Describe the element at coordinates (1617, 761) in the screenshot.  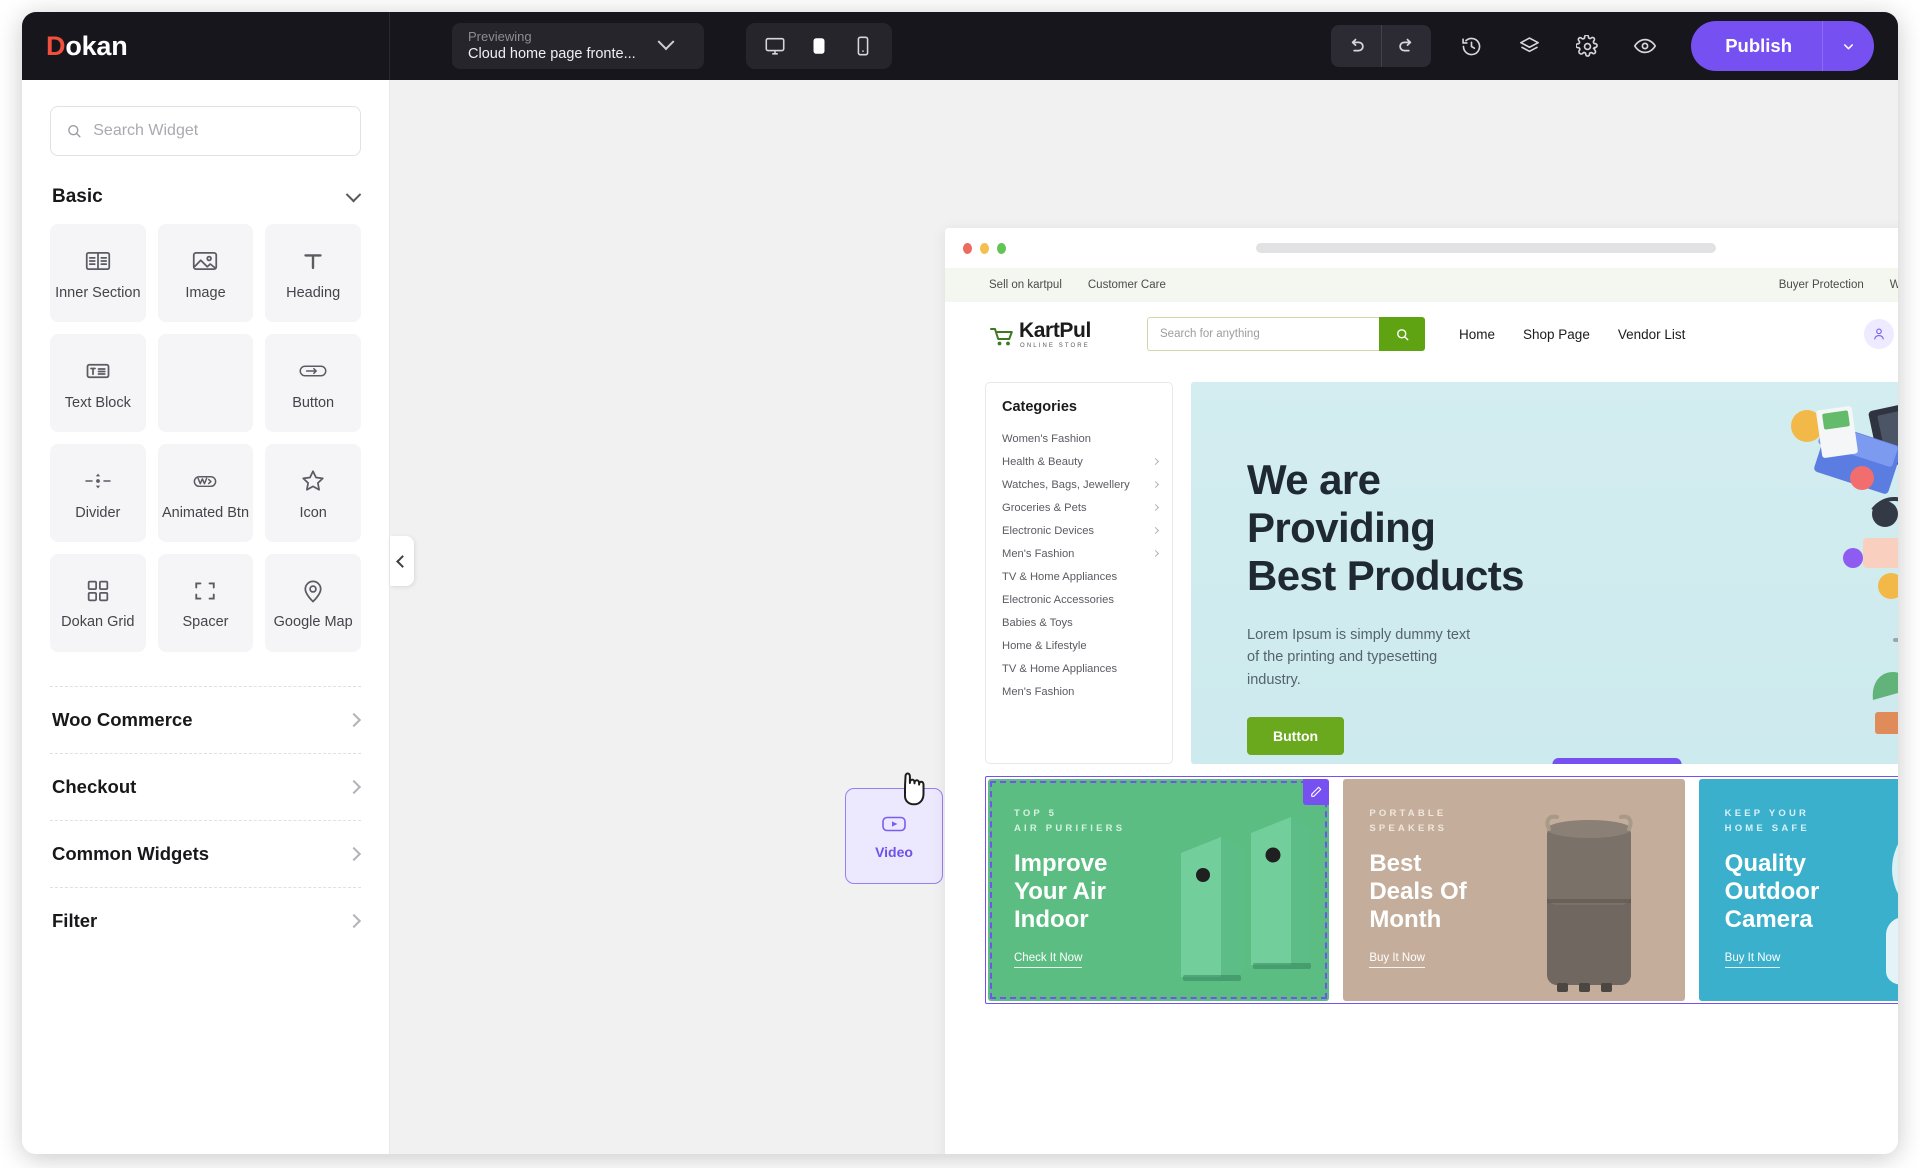
I see `element-floating-toolbar` at that location.